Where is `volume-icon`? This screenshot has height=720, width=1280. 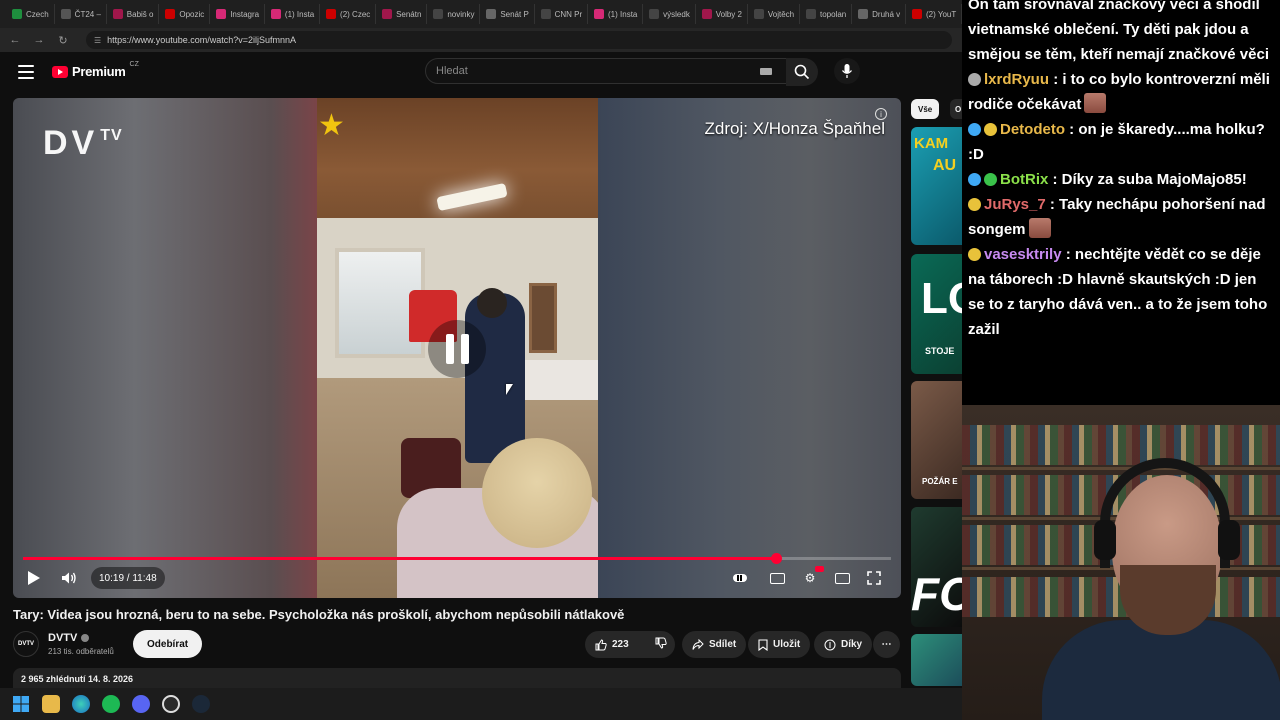 volume-icon is located at coordinates (69, 578).